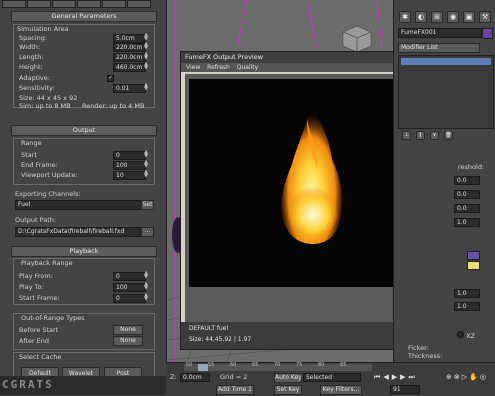 This screenshot has height=396, width=495. I want to click on auto-key-button: Auto Key, so click(288, 378).